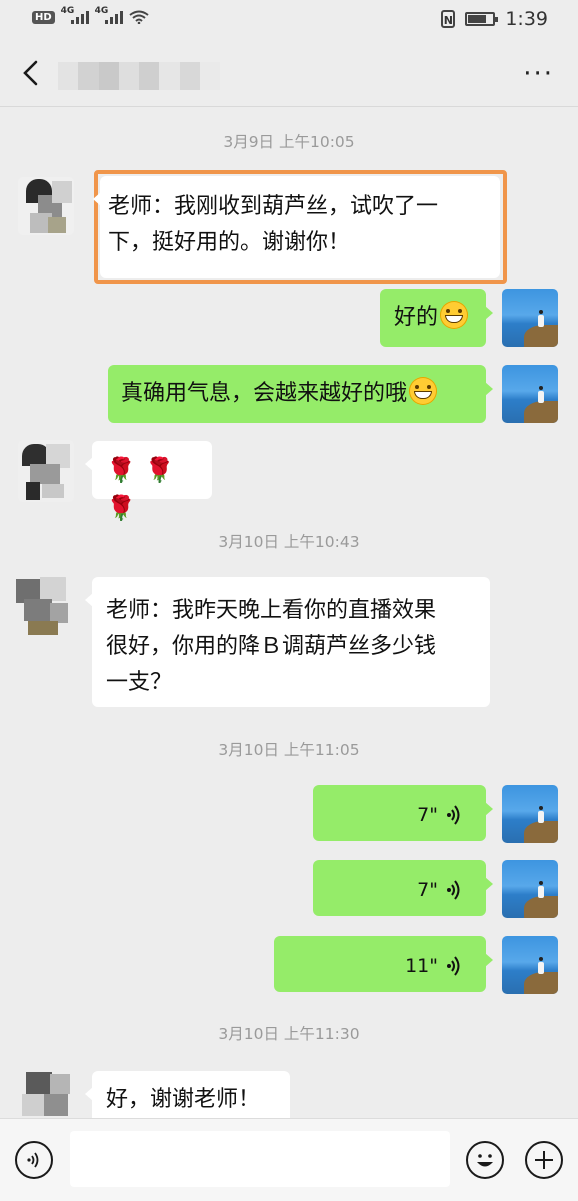 This screenshot has height=1201, width=578. What do you see at coordinates (296, 227) in the screenshot?
I see `message-bubble-incoming: 老师：我刚收到葫芦丝，试吹了一 下，挺好用的。谢谢你！` at bounding box center [296, 227].